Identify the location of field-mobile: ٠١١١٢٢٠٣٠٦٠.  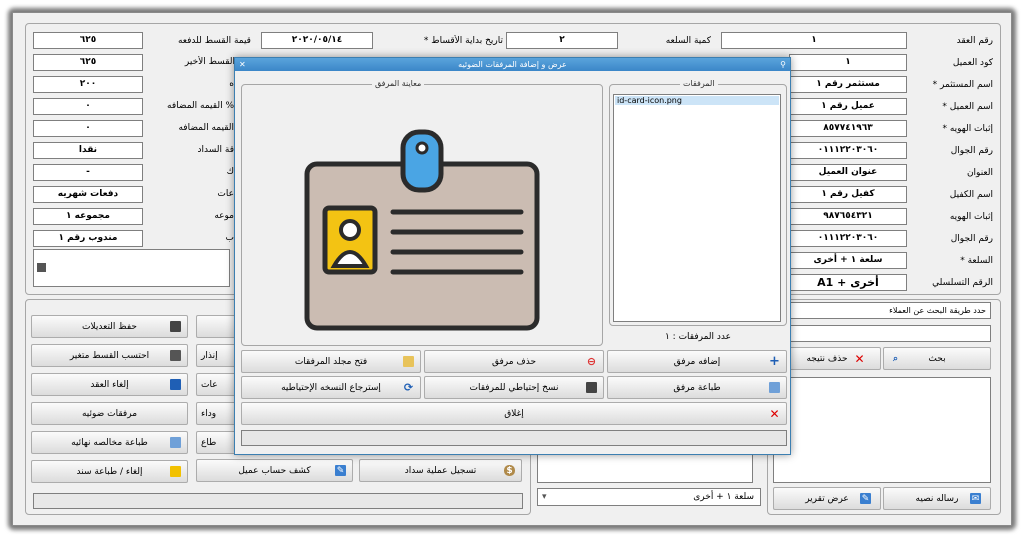
(848, 150).